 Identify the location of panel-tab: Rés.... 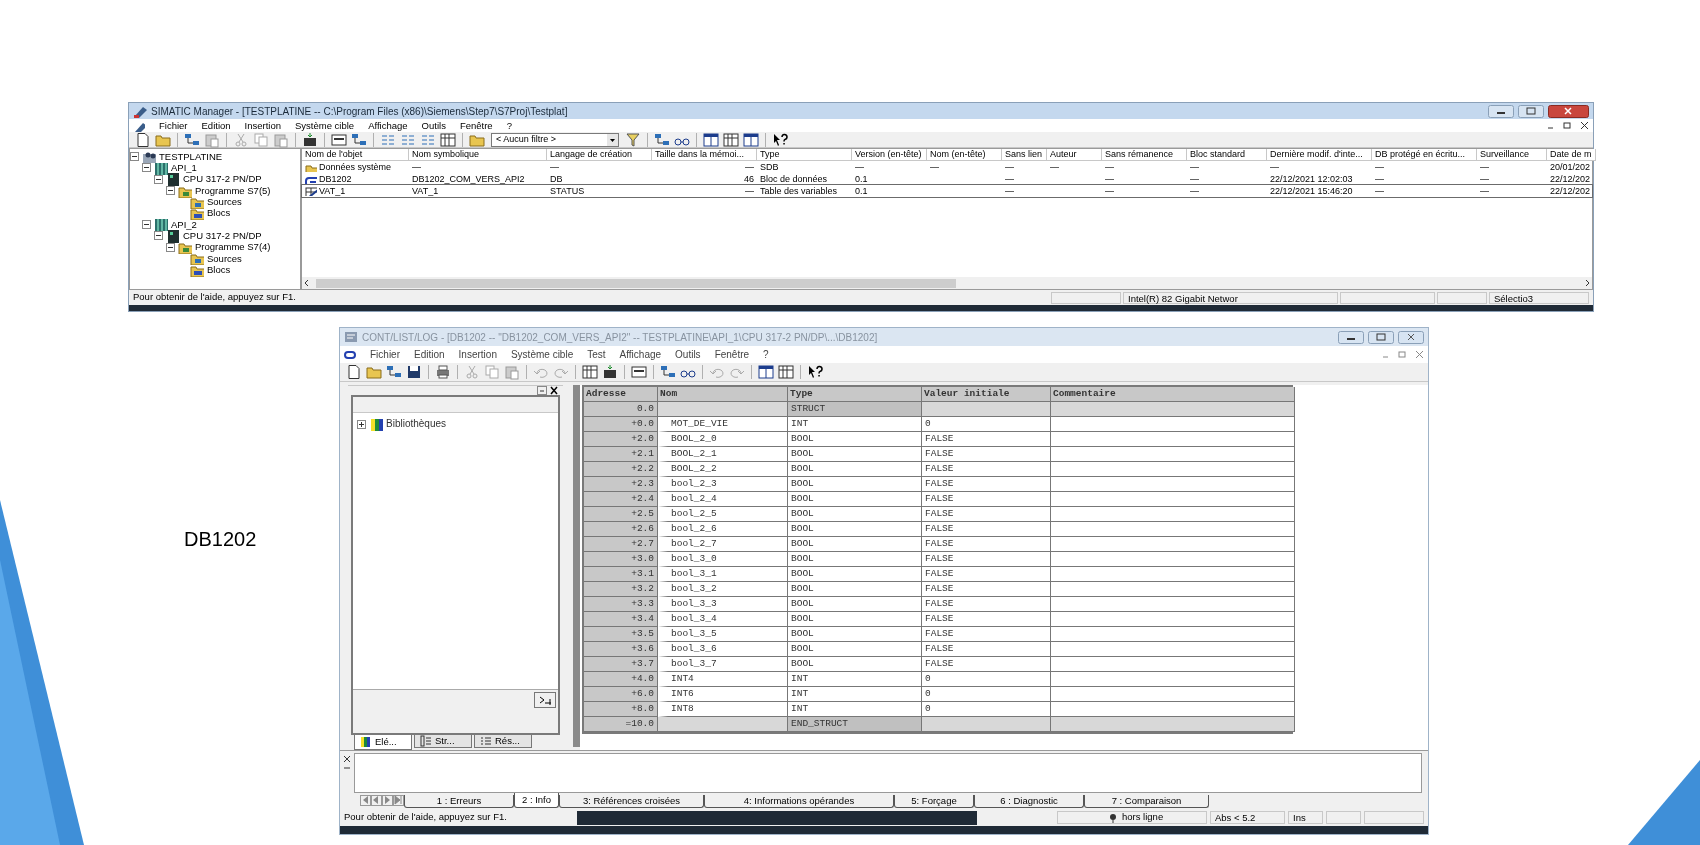
(503, 741).